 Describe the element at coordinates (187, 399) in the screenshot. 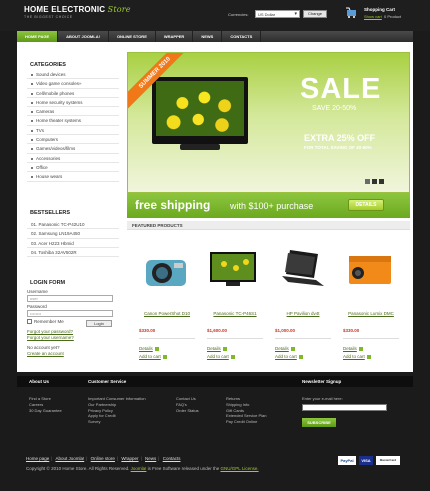

I see `footer-link: Contact Us` at that location.